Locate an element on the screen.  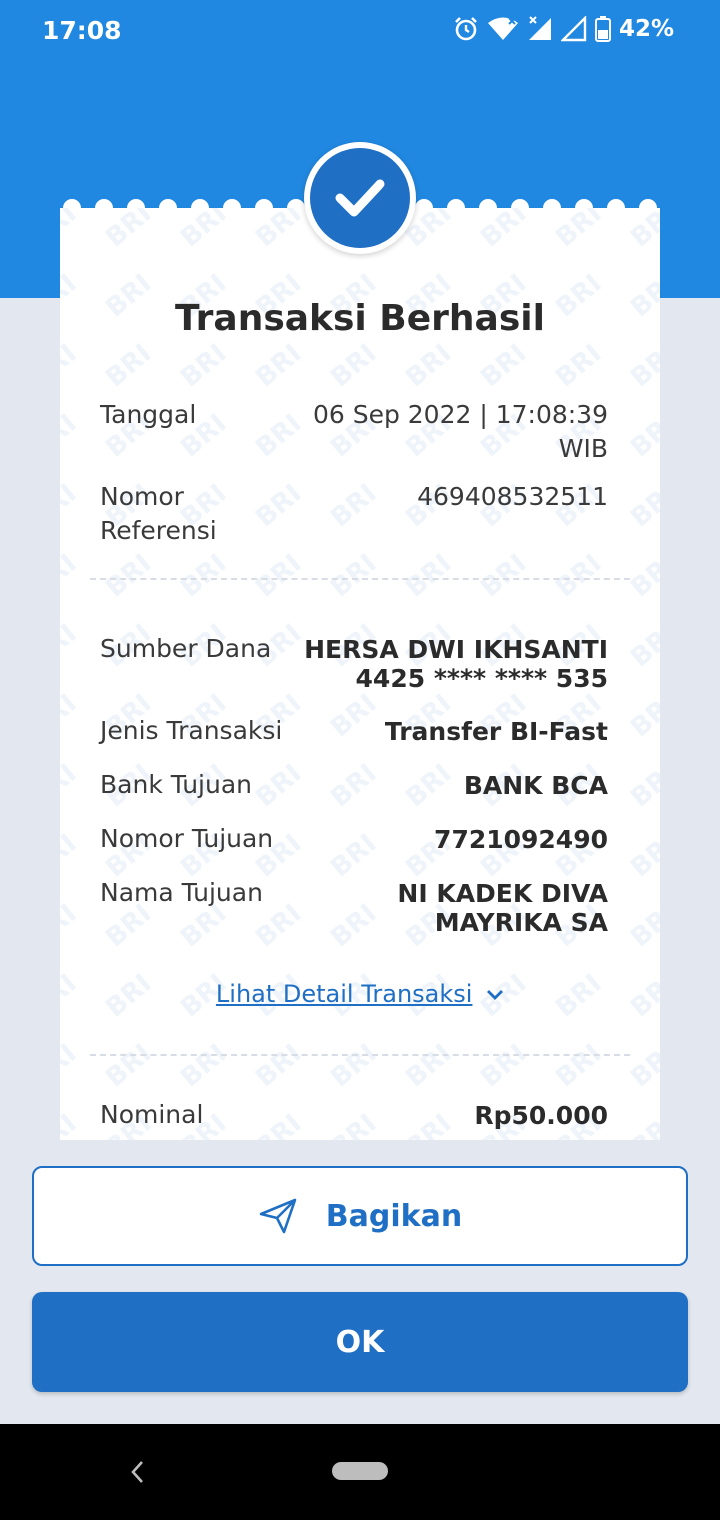
source-name: HERSA DWI IKHSANTI is located at coordinates (456, 649).